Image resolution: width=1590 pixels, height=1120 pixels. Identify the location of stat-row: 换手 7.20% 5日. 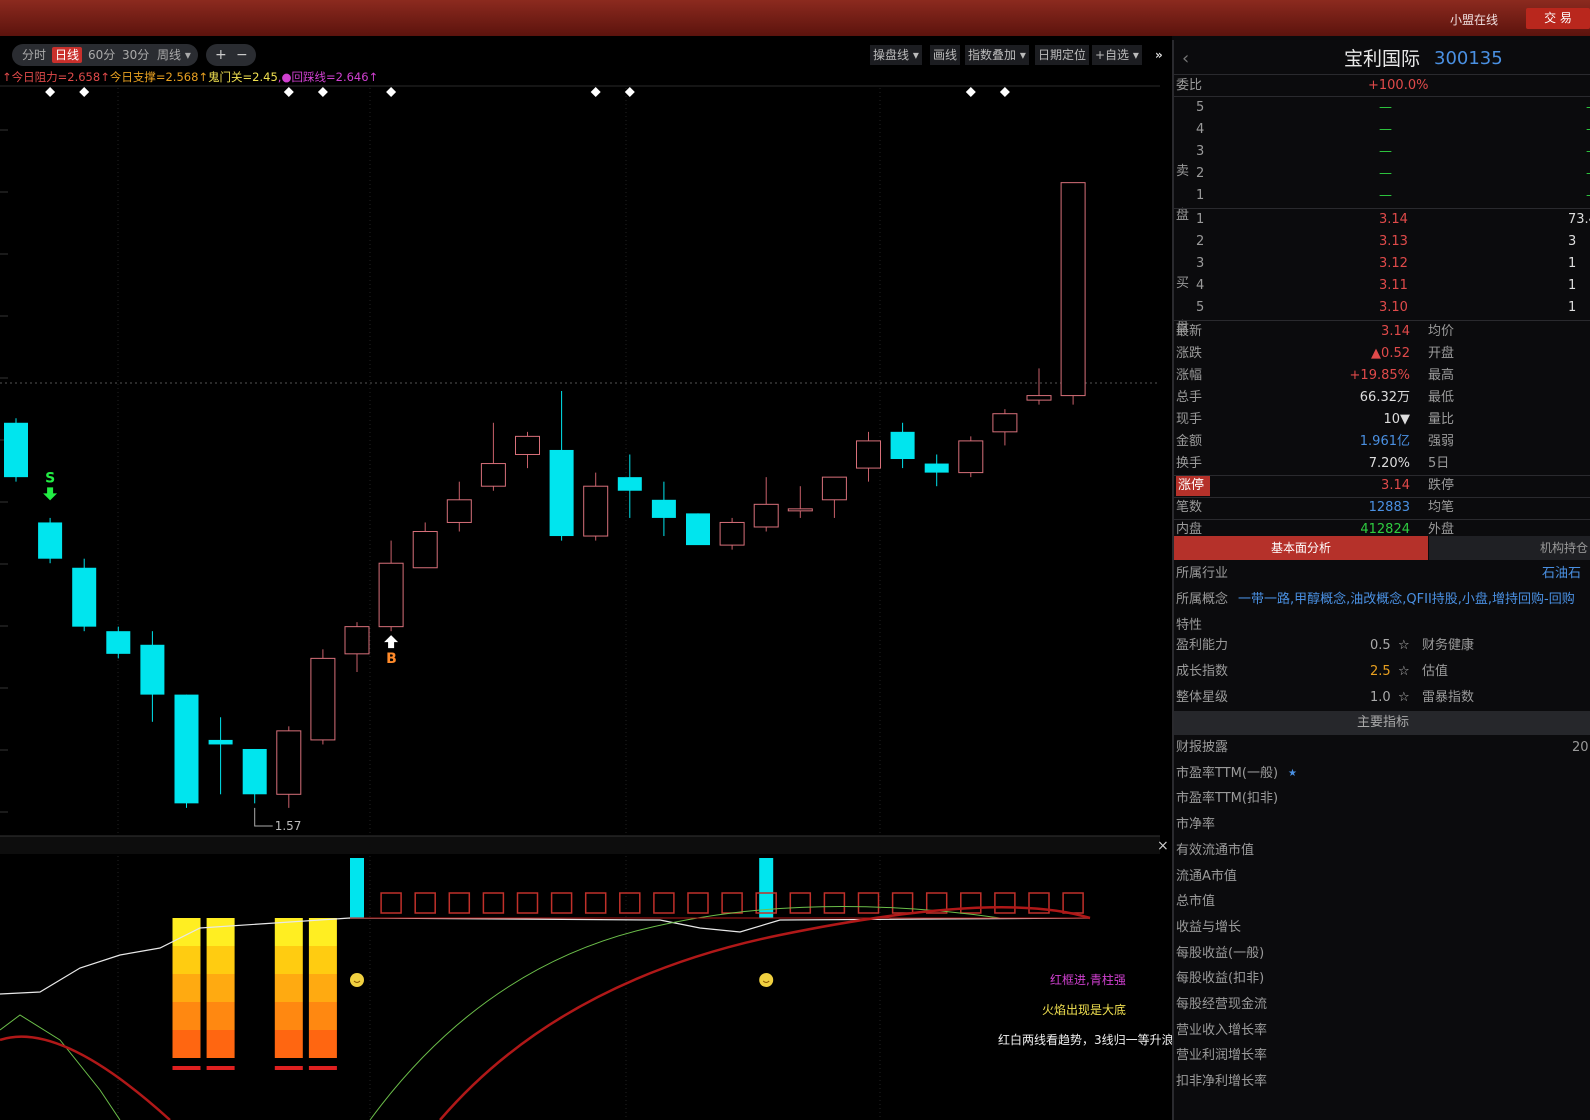
(1382, 464).